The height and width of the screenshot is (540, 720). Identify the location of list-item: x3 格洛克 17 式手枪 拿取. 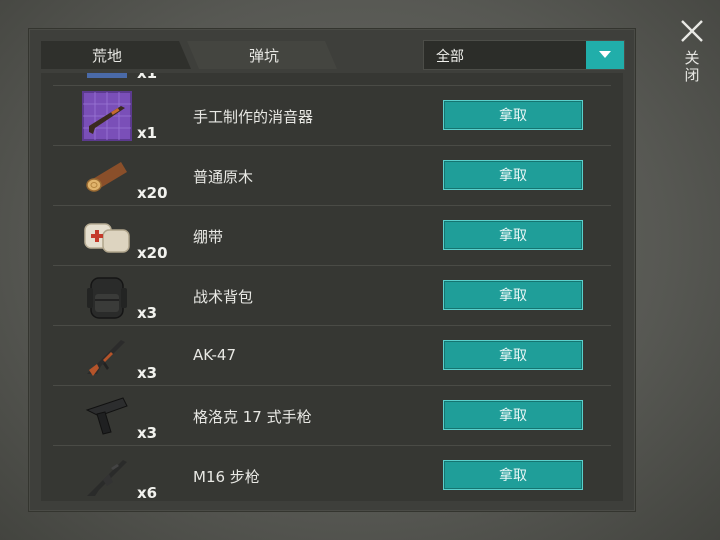
(332, 415).